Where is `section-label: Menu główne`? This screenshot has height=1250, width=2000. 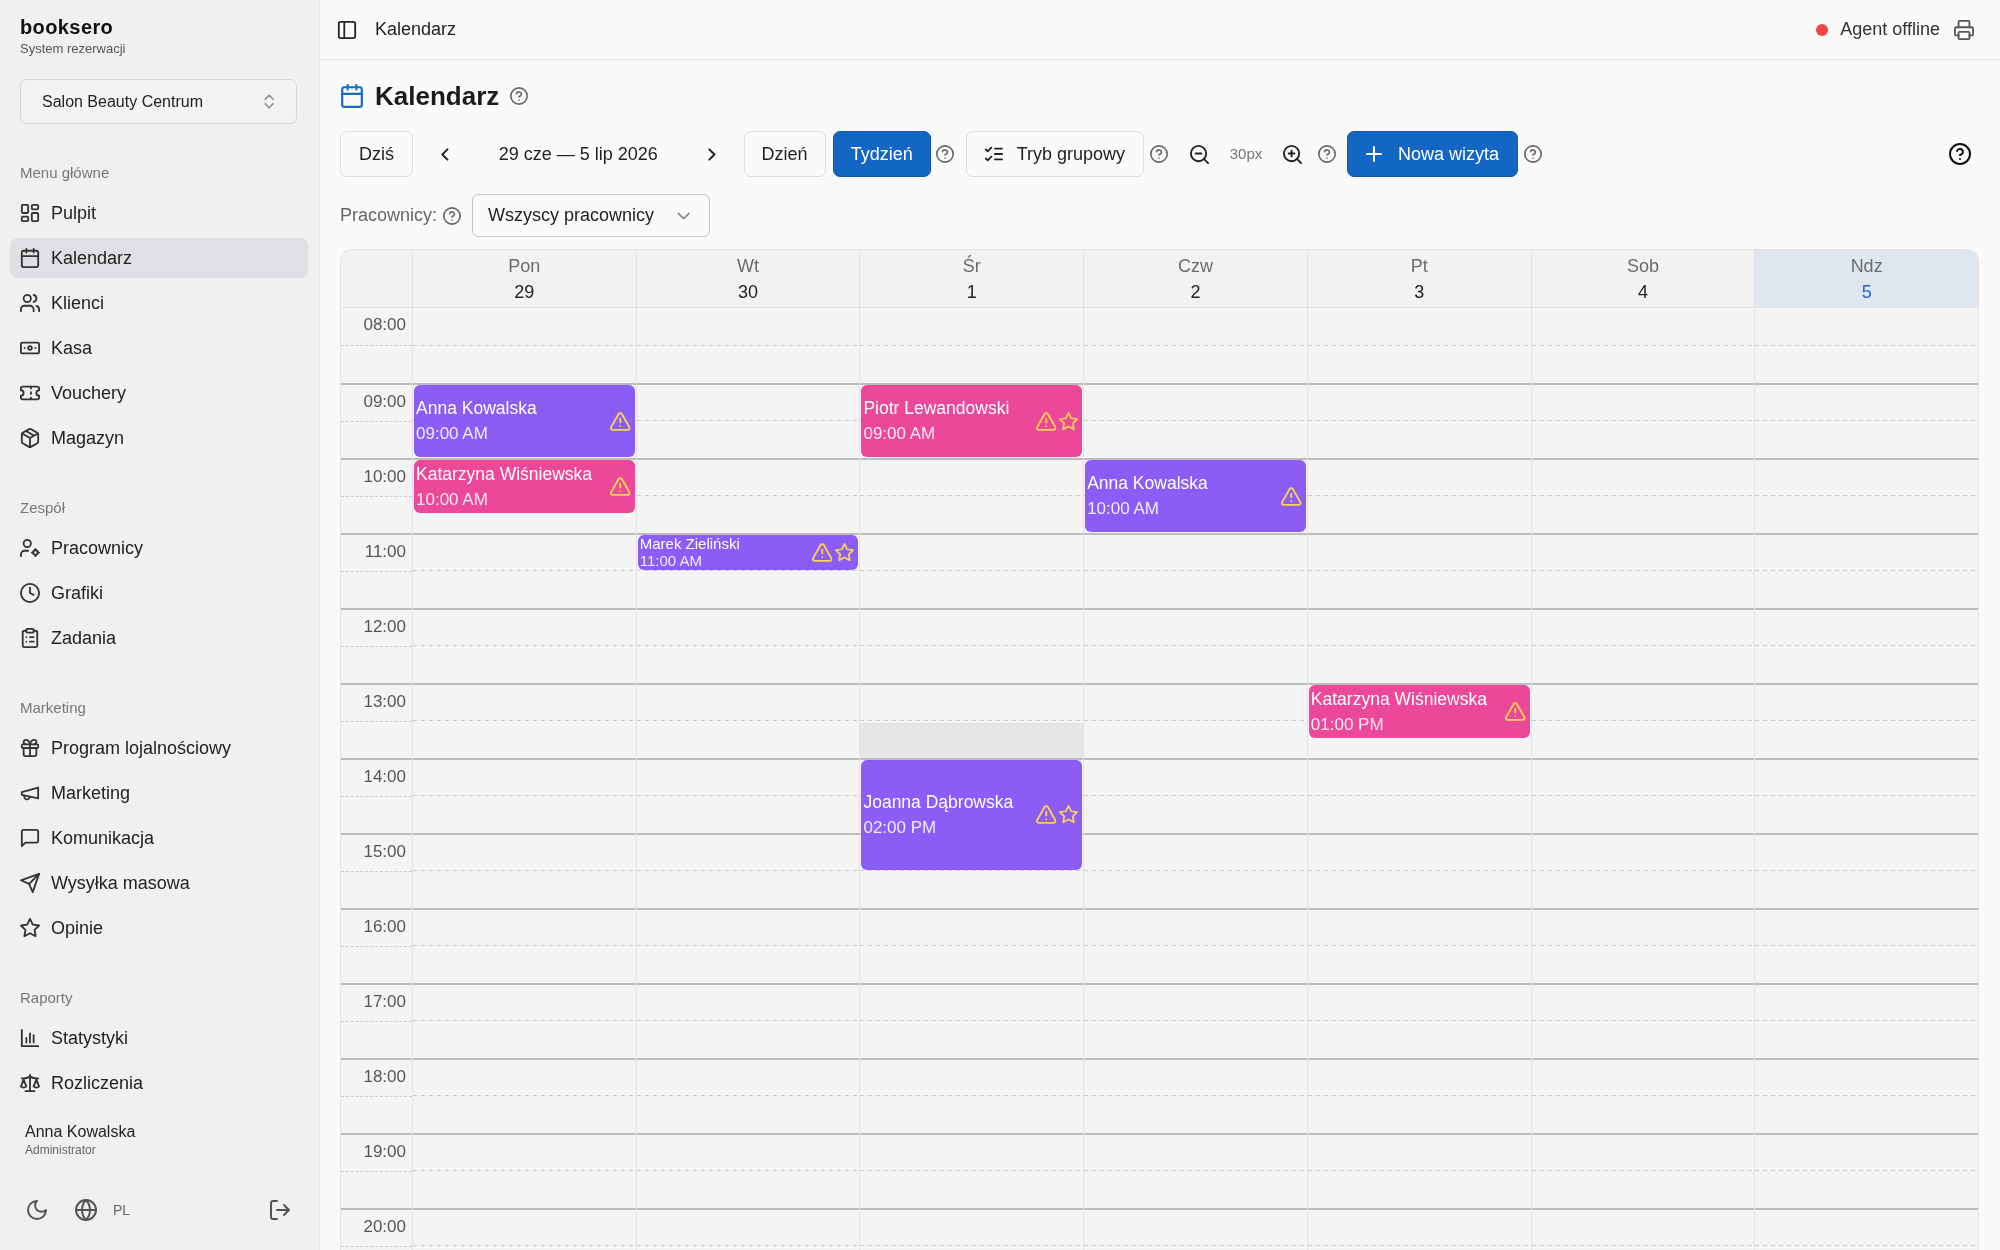
section-label: Menu główne is located at coordinates (65, 173).